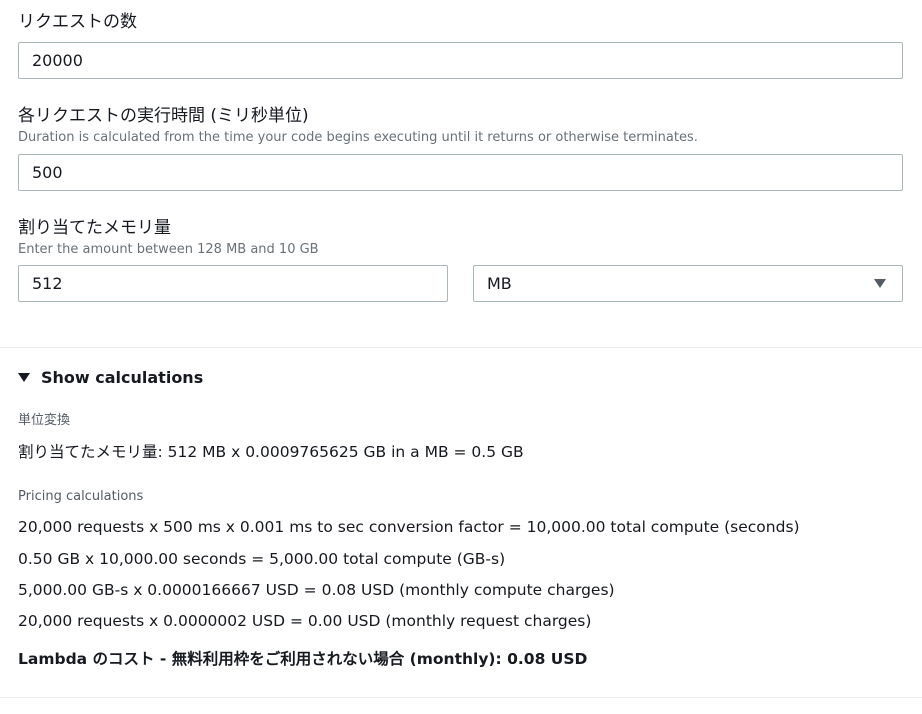 The image size is (922, 714). What do you see at coordinates (461, 697) in the screenshot?
I see `bottom-divider` at bounding box center [461, 697].